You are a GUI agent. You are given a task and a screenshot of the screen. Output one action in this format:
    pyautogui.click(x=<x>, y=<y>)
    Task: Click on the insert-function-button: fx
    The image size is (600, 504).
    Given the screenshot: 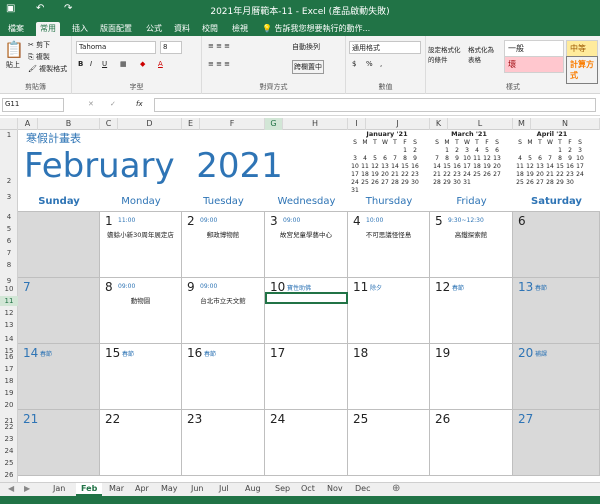 What is the action you would take?
    pyautogui.click(x=139, y=104)
    